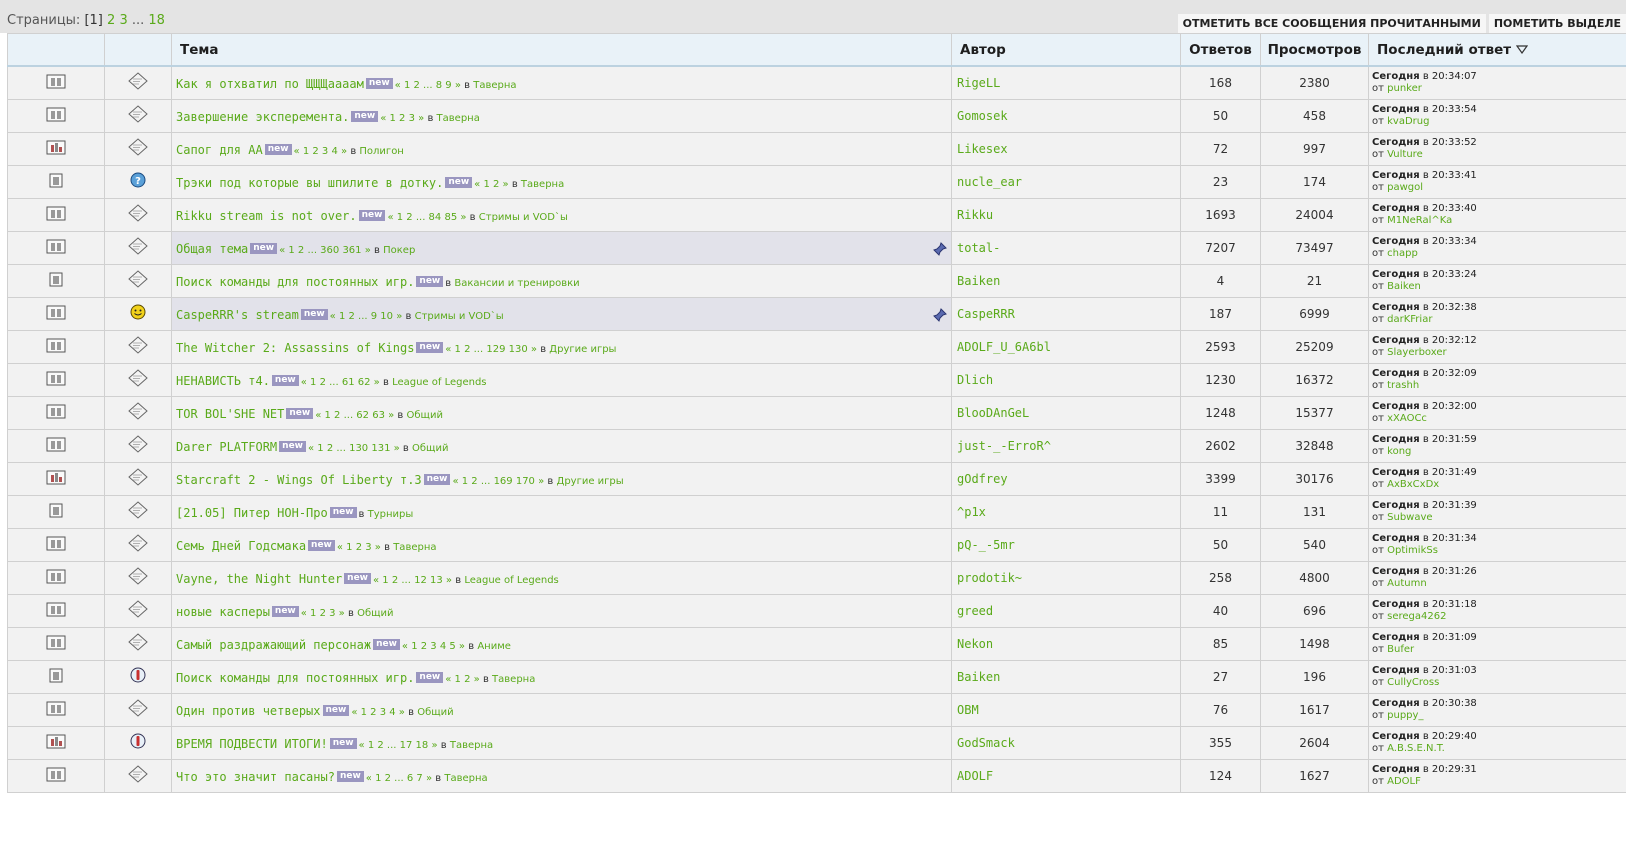 The width and height of the screenshot is (1626, 843). Describe the element at coordinates (230, 414) in the screenshot. I see `topic-title-link: TOR BOL'SHE NET` at that location.